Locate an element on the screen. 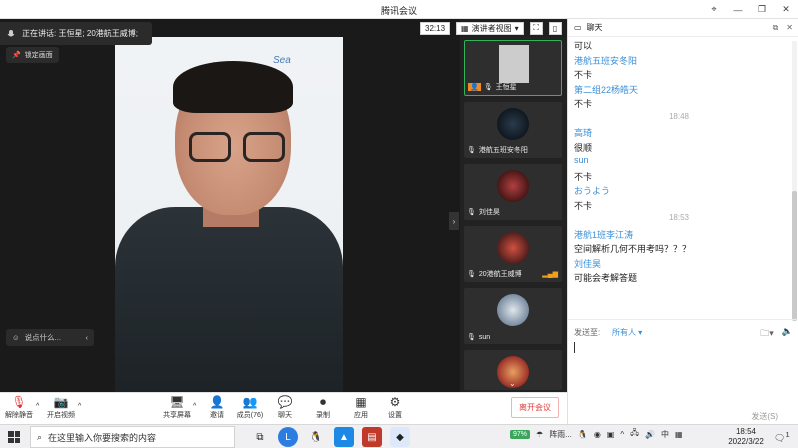 This screenshot has height=448, width=798. meeting-timer: 32:13 is located at coordinates (435, 28).